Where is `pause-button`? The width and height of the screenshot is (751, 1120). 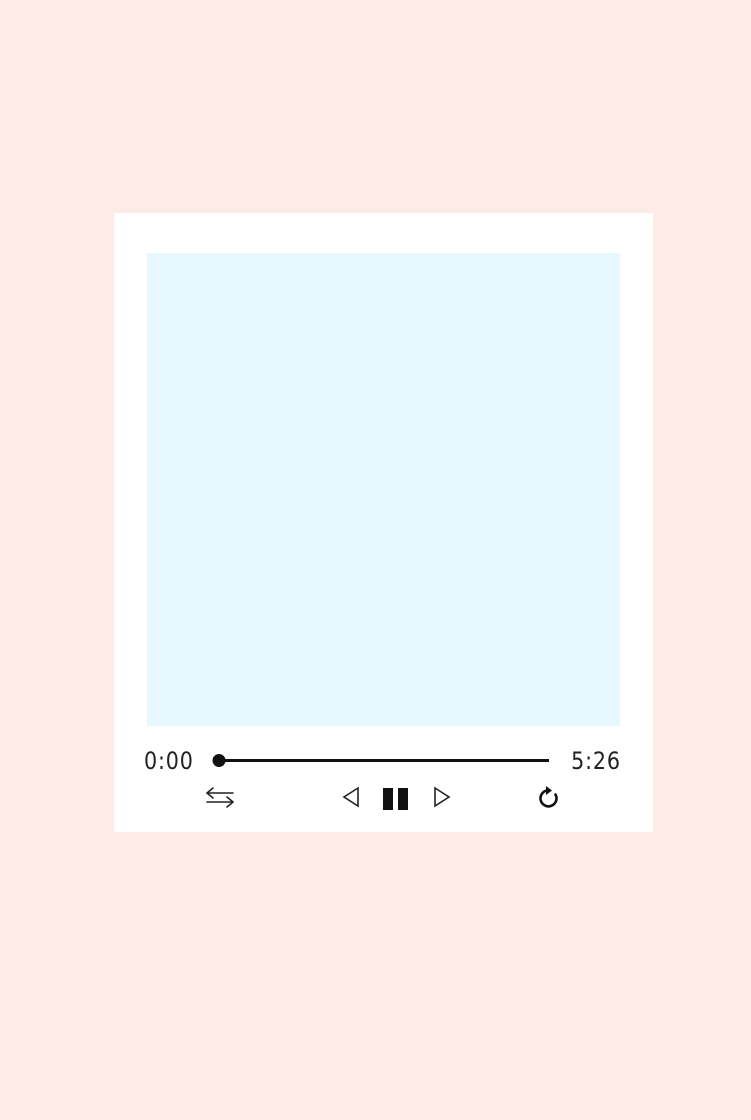
pause-button is located at coordinates (396, 799).